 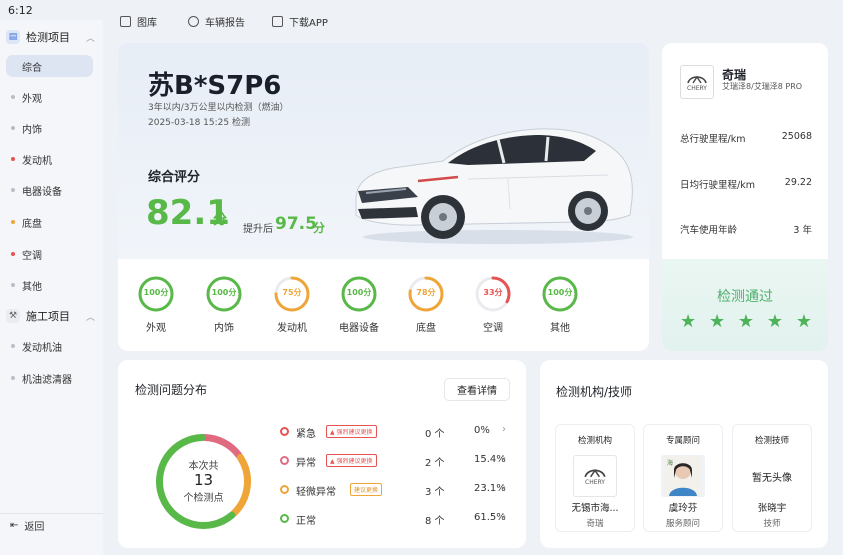 I want to click on gauge-label: 其他, so click(x=560, y=328).